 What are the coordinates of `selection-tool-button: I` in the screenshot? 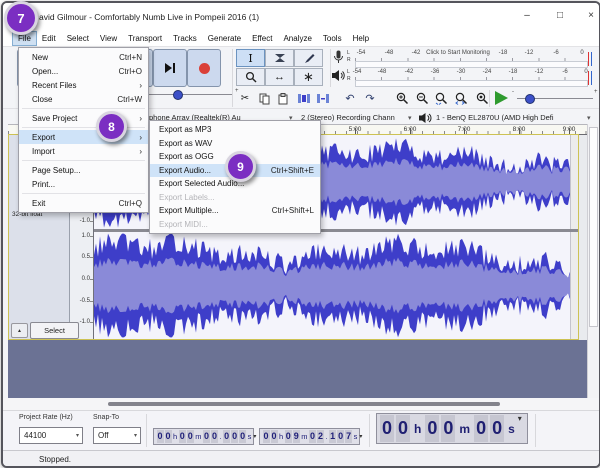 It's located at (250, 58).